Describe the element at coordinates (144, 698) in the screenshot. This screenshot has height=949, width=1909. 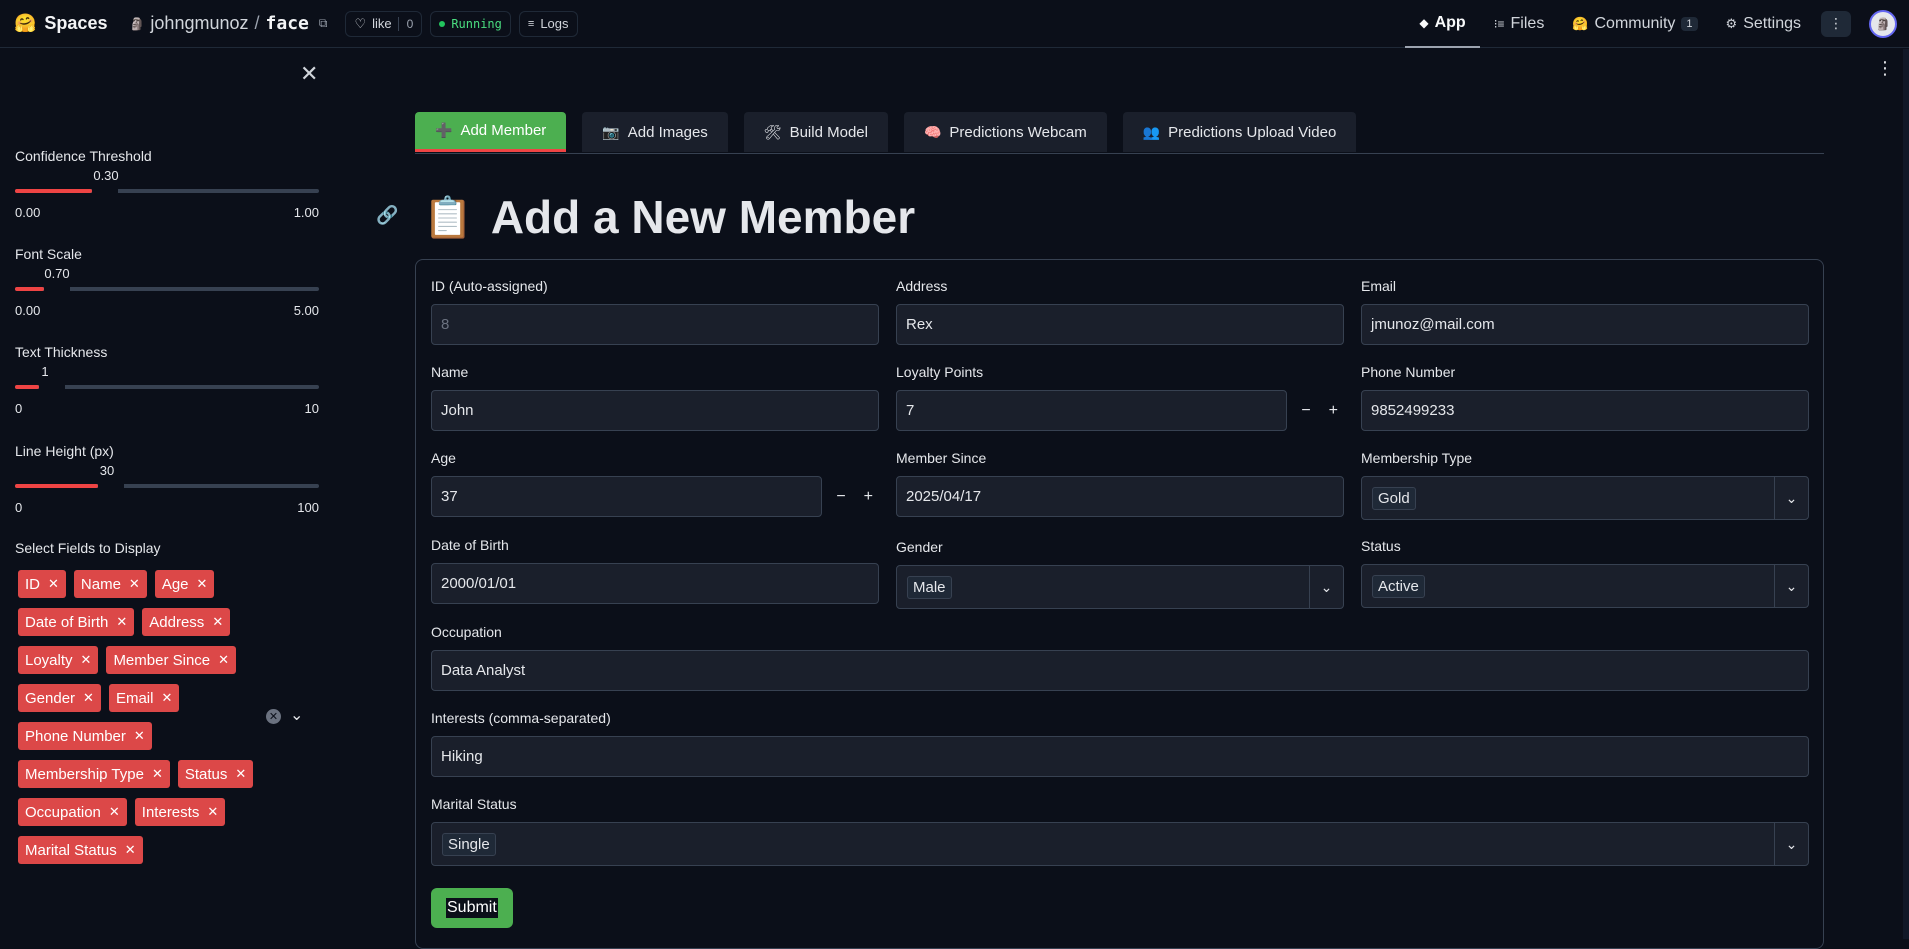
I see `field-tag: Email ✕` at that location.